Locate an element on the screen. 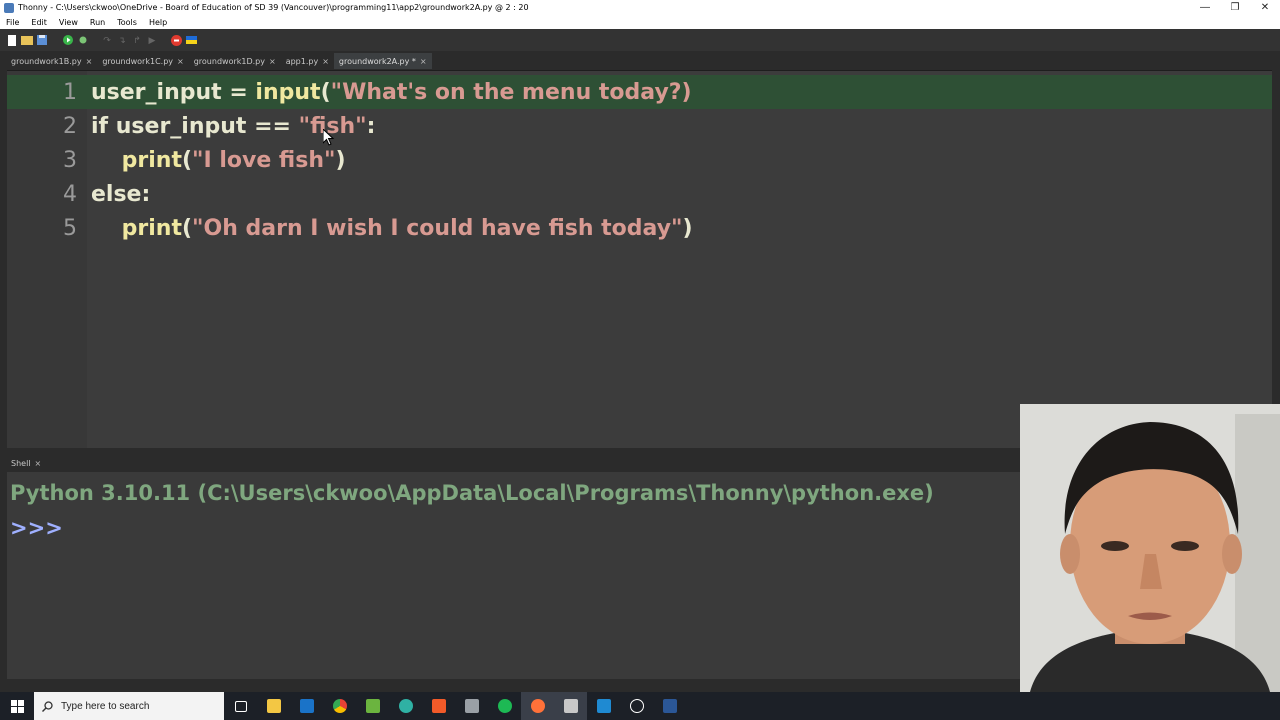  code-line-3: 3 print("I love fish") is located at coordinates (639, 160).